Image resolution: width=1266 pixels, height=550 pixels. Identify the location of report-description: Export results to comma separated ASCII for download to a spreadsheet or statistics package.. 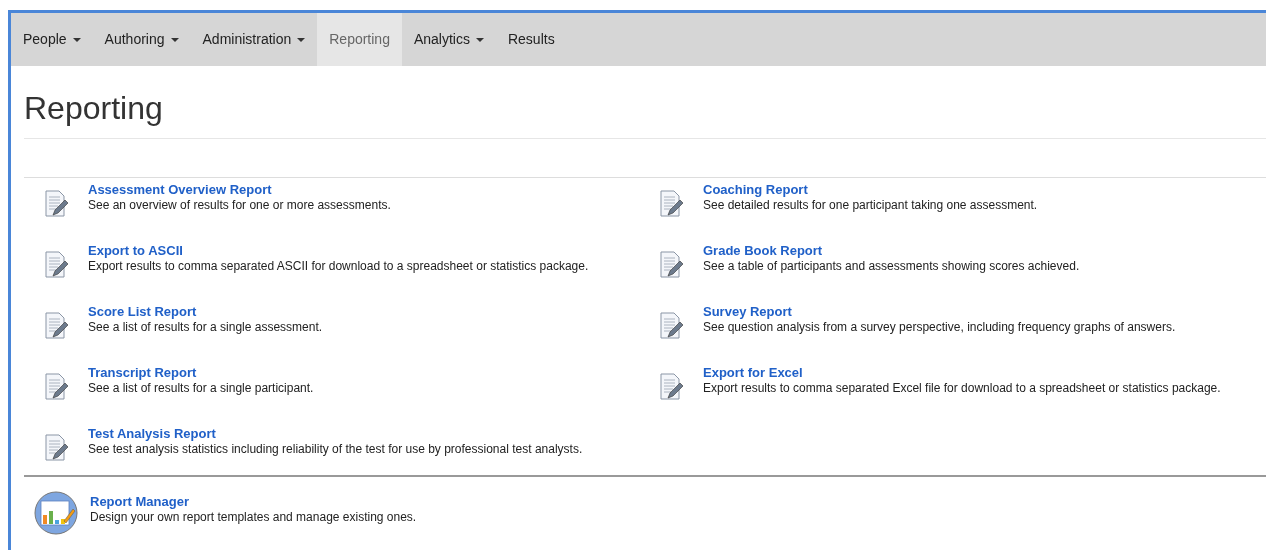
(338, 266).